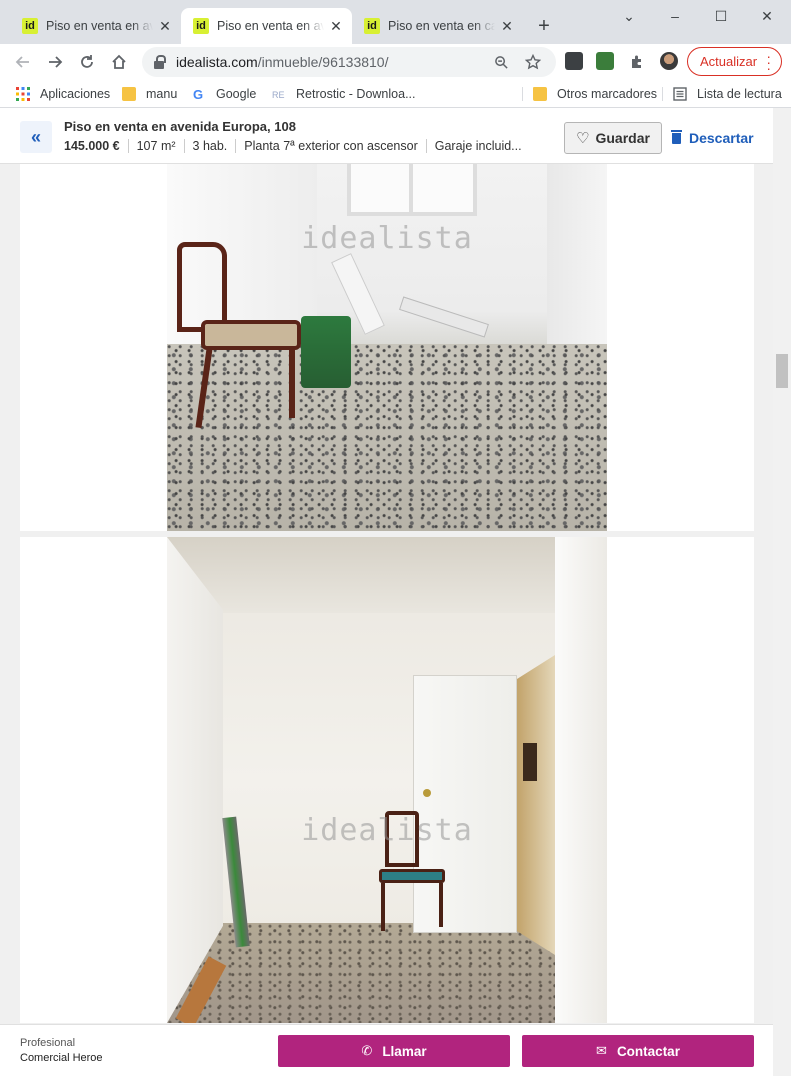  Describe the element at coordinates (465, 804) in the screenshot. I see `door-image` at that location.